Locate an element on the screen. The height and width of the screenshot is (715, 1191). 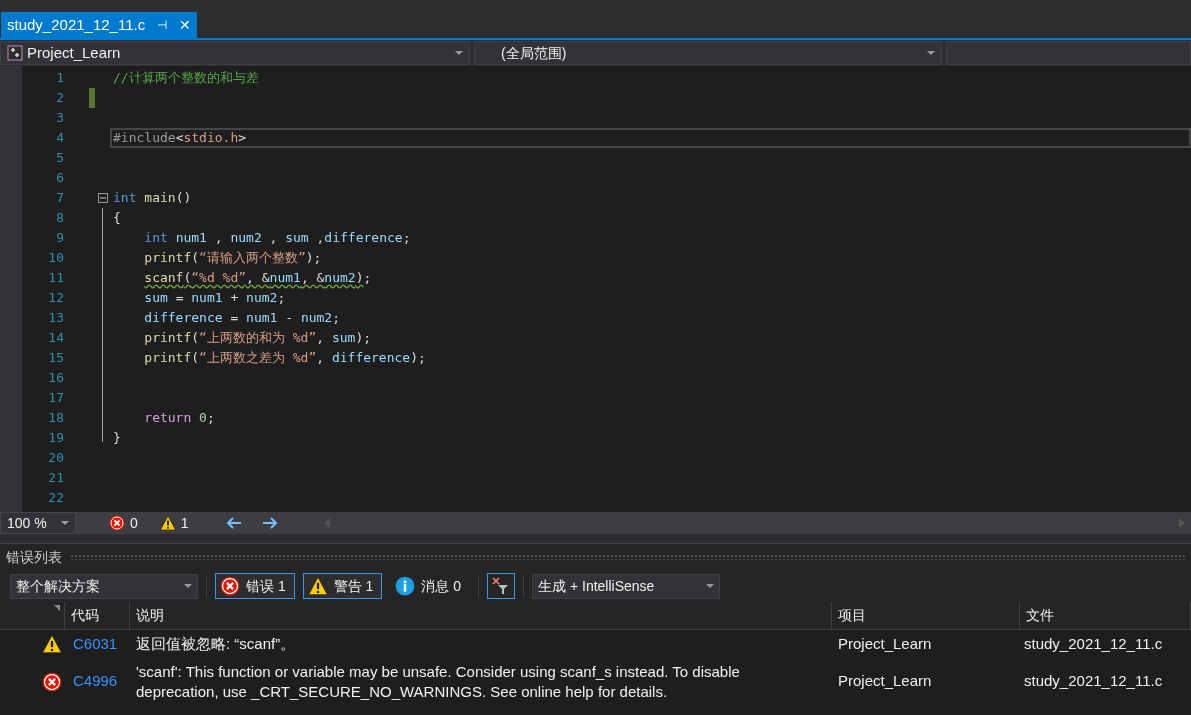
line-number: 15 is located at coordinates (55, 358).